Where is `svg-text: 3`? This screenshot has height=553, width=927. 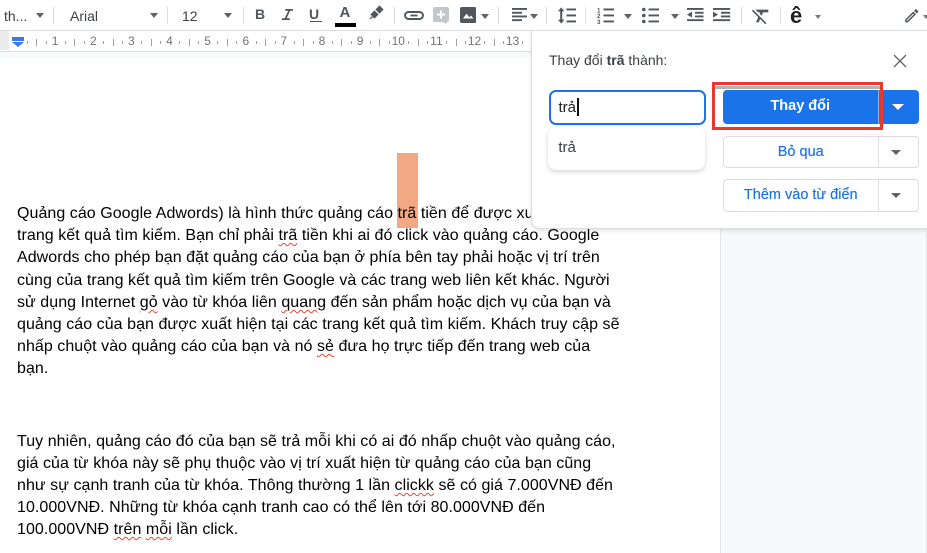 svg-text: 3 is located at coordinates (599, 21).